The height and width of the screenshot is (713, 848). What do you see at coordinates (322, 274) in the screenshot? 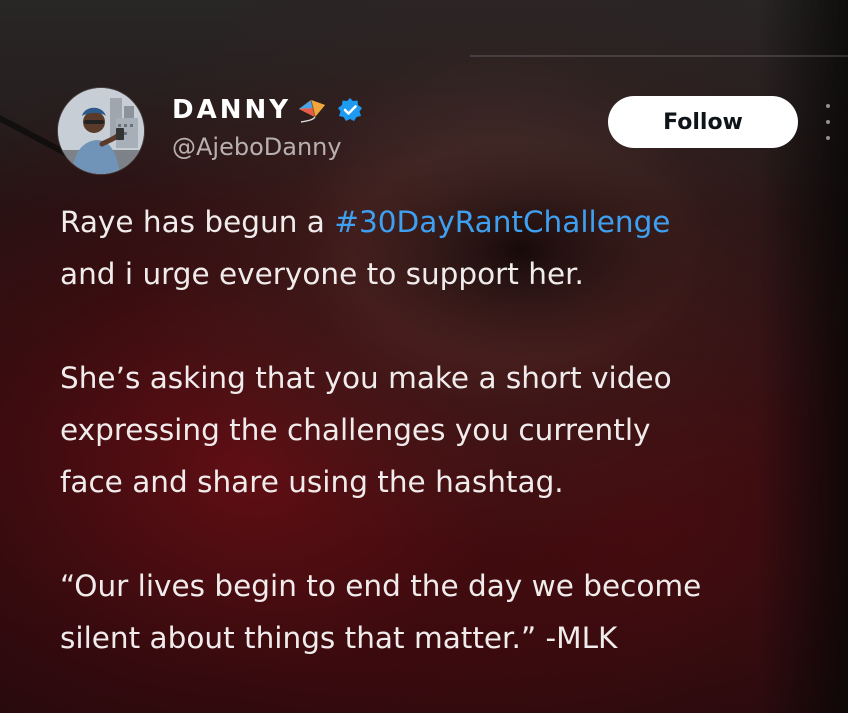
I see `tweet-text-segment: and i urge everyone to support her.` at bounding box center [322, 274].